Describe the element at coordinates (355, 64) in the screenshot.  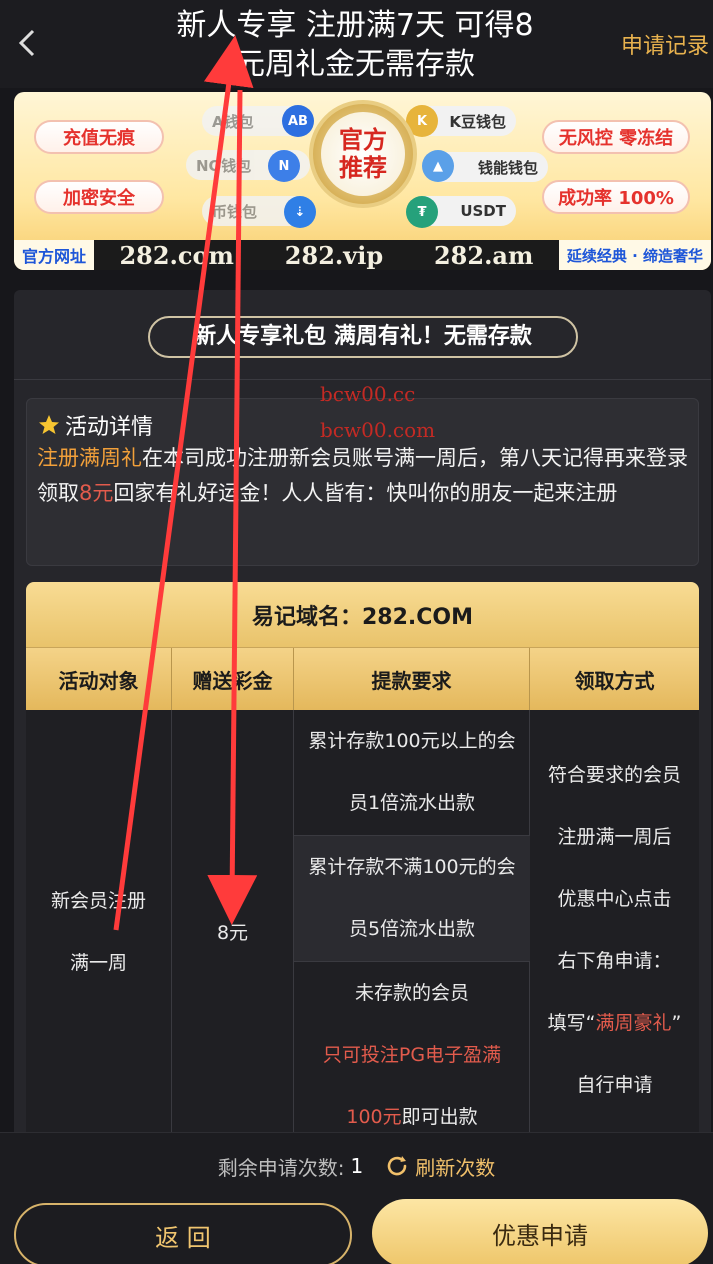
I see `title-line-2: 元周礼金无需存款` at that location.